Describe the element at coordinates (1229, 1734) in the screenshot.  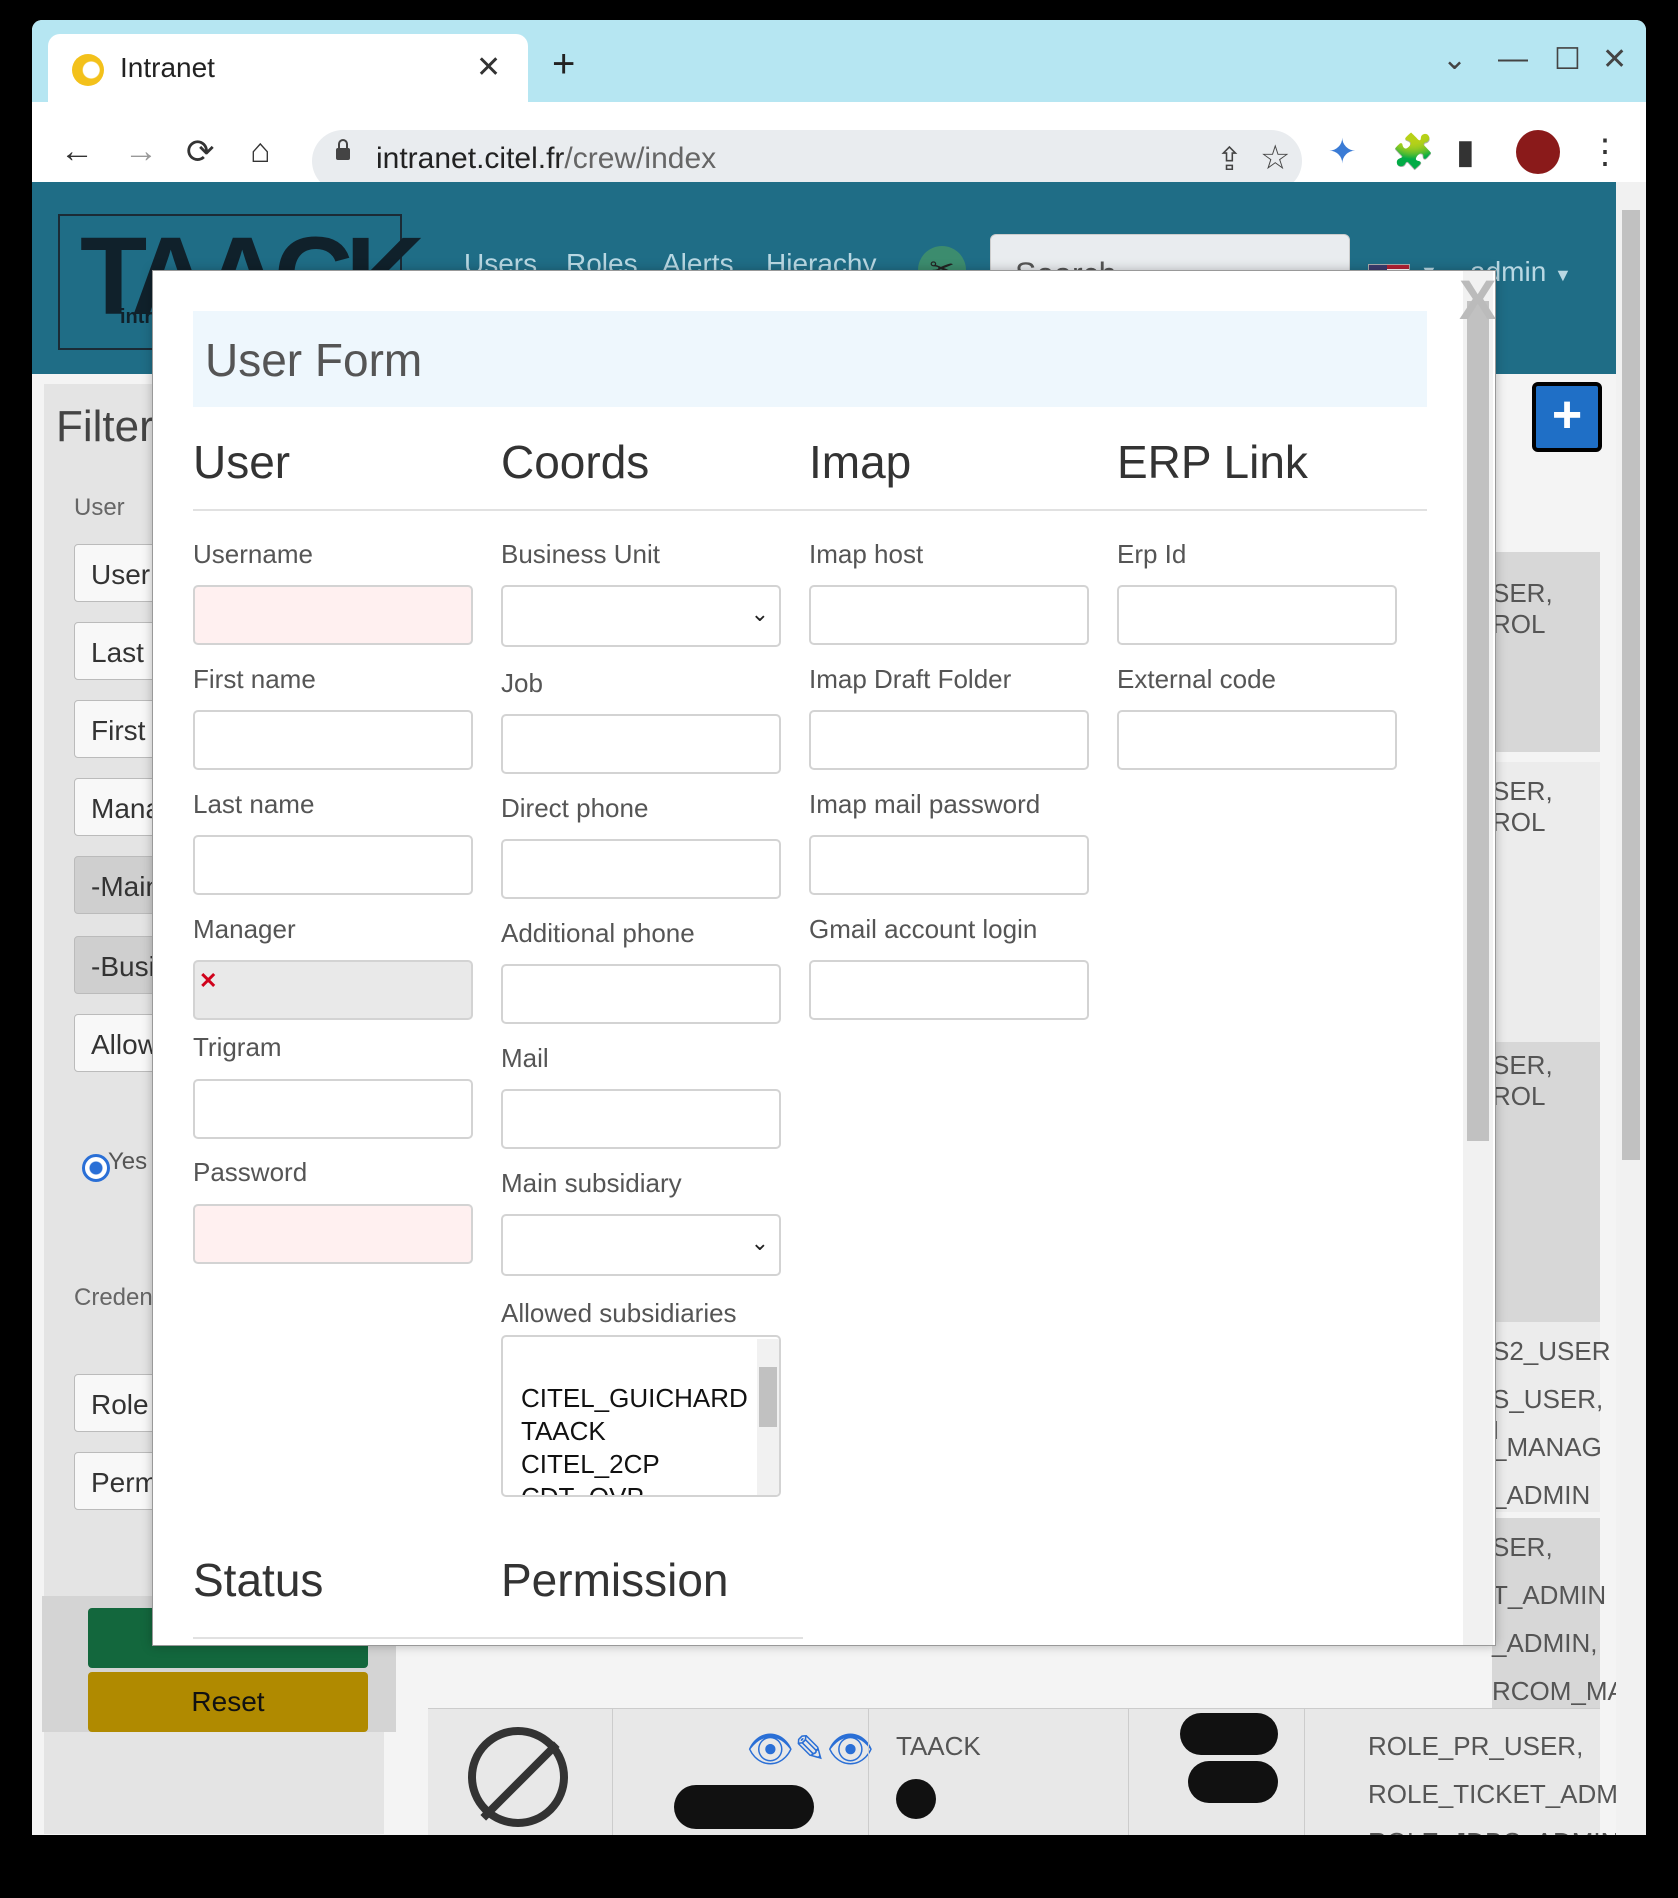
I see `redacted-value` at that location.